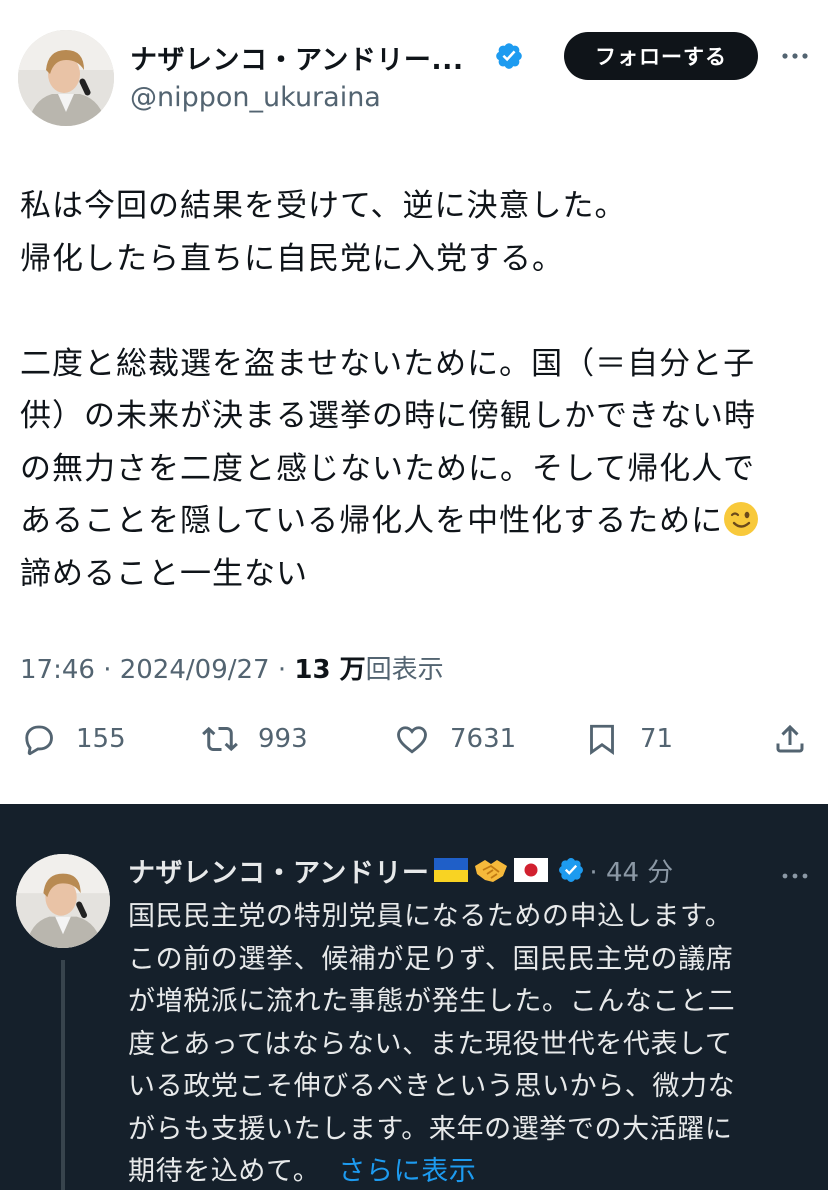 This screenshot has height=1190, width=828. I want to click on share-icon, so click(790, 738).